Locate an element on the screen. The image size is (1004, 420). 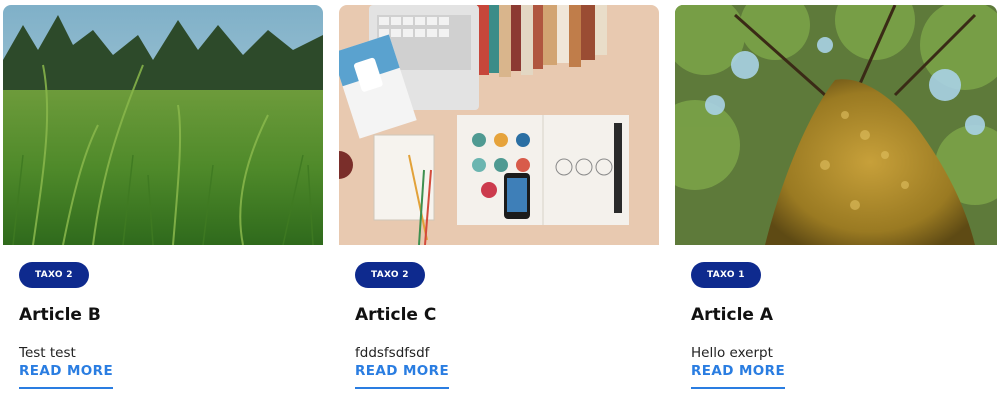
article-excerpt: Test test is located at coordinates (47, 353).